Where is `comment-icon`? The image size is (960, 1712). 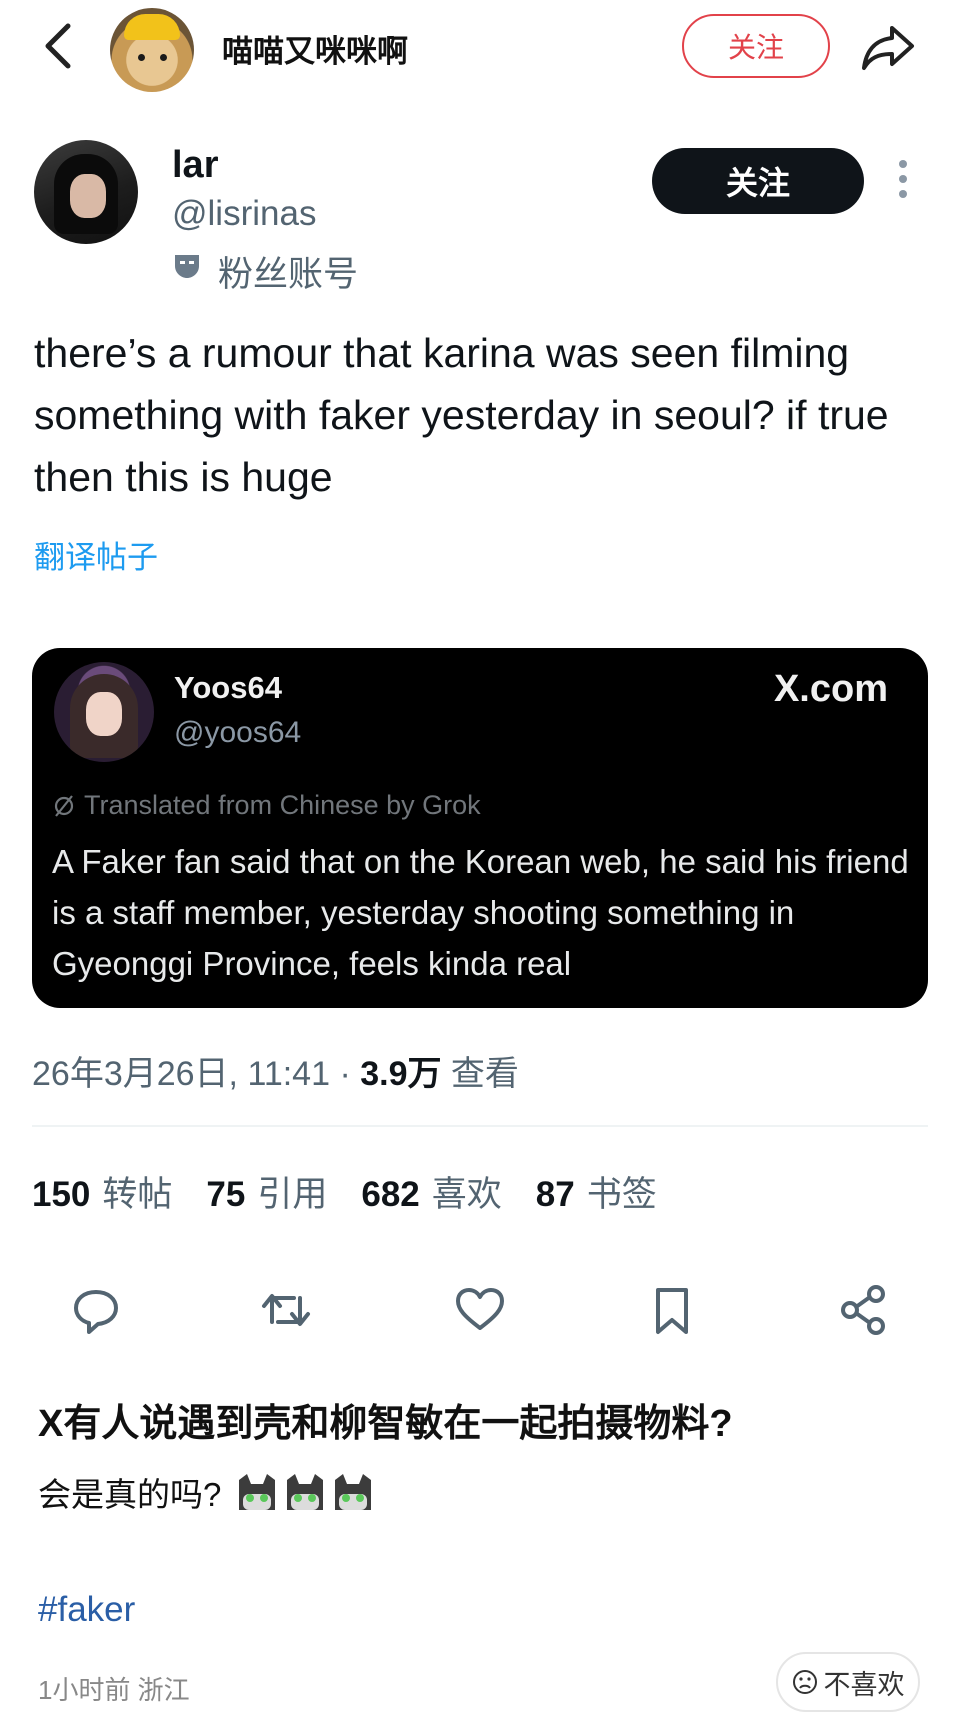 comment-icon is located at coordinates (96, 1312).